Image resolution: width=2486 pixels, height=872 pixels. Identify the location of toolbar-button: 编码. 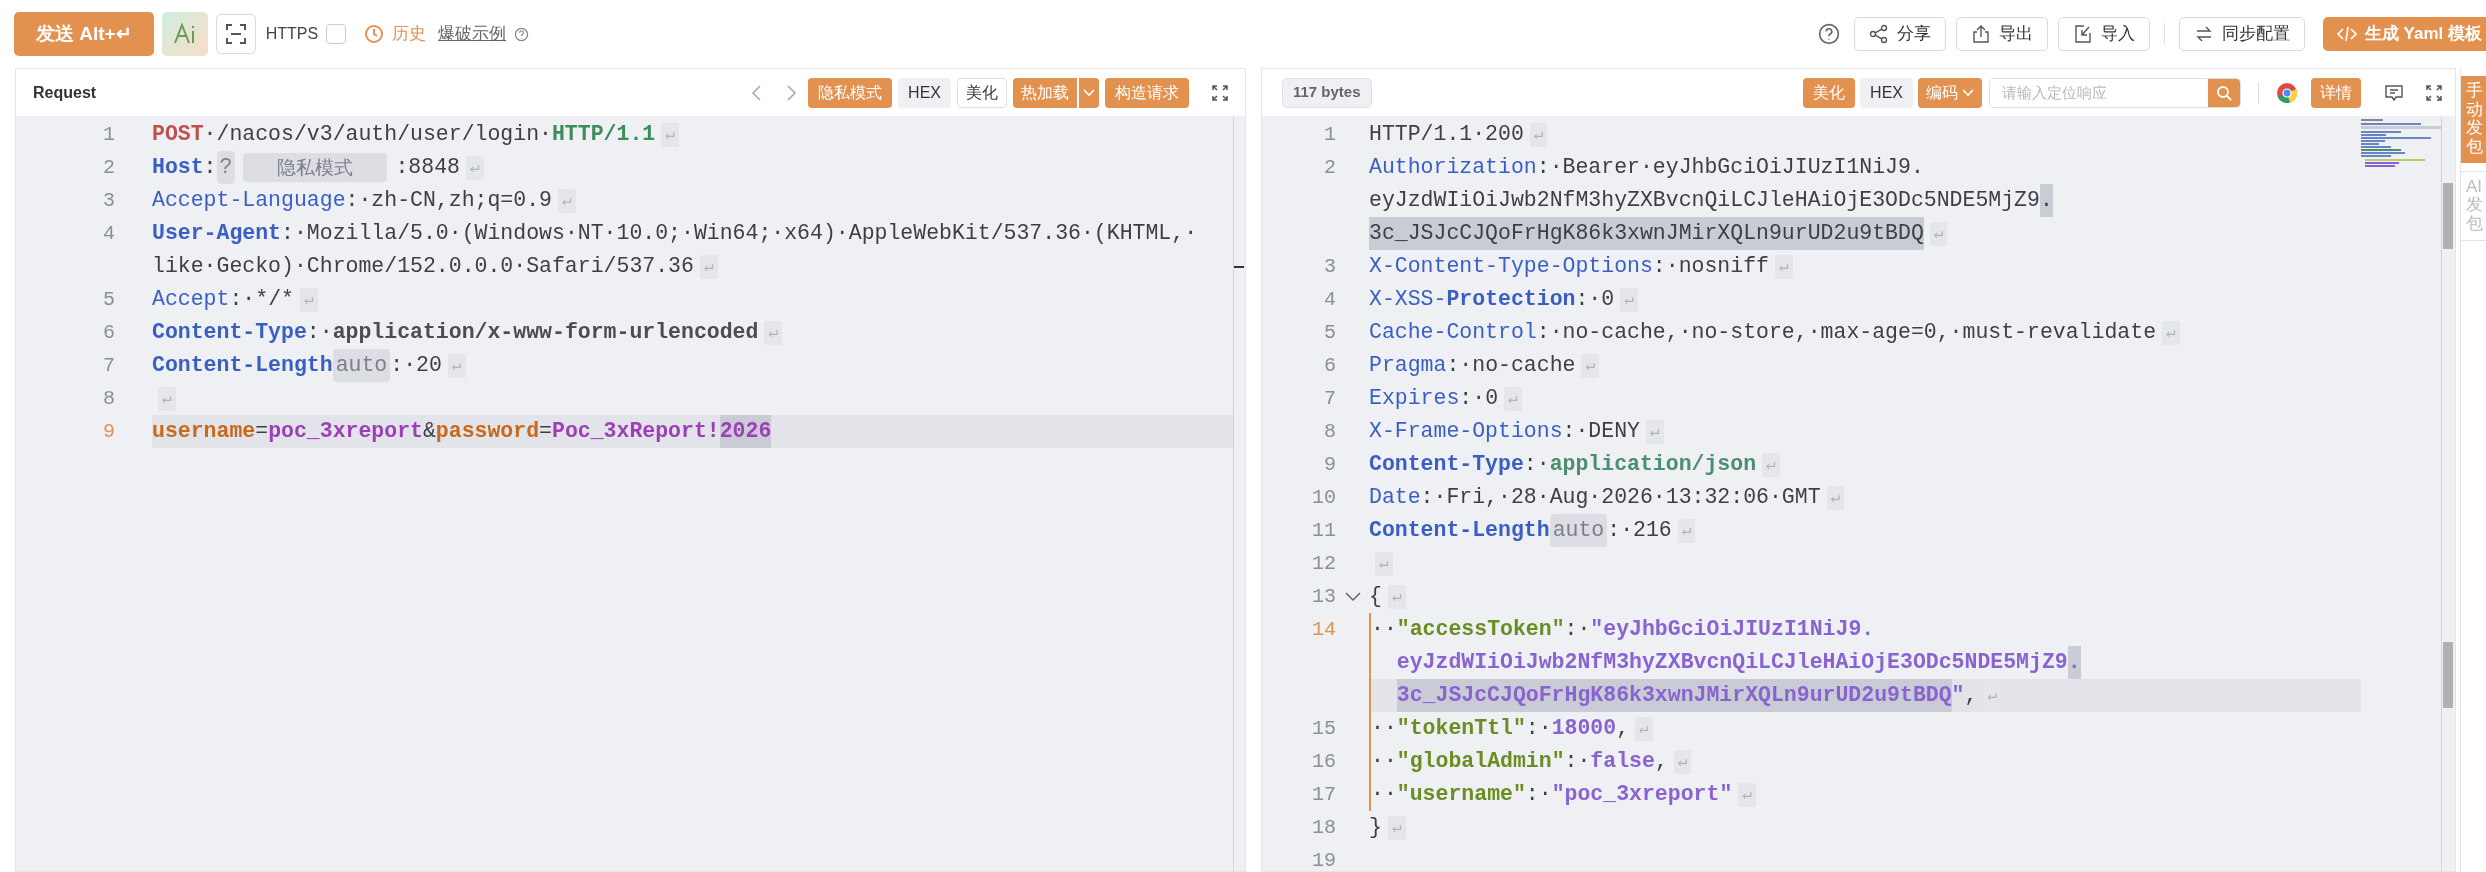
(1950, 92).